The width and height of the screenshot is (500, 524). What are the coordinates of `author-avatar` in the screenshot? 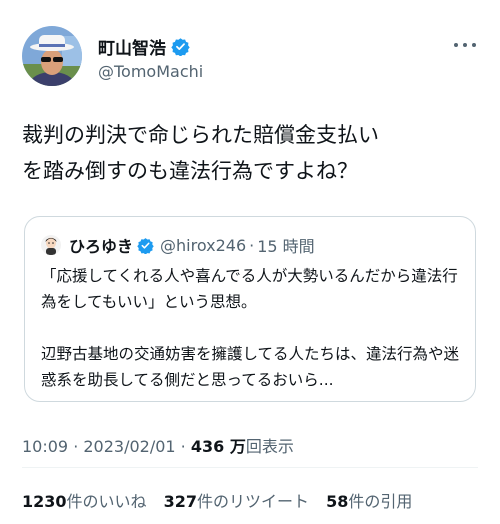 It's located at (52, 56).